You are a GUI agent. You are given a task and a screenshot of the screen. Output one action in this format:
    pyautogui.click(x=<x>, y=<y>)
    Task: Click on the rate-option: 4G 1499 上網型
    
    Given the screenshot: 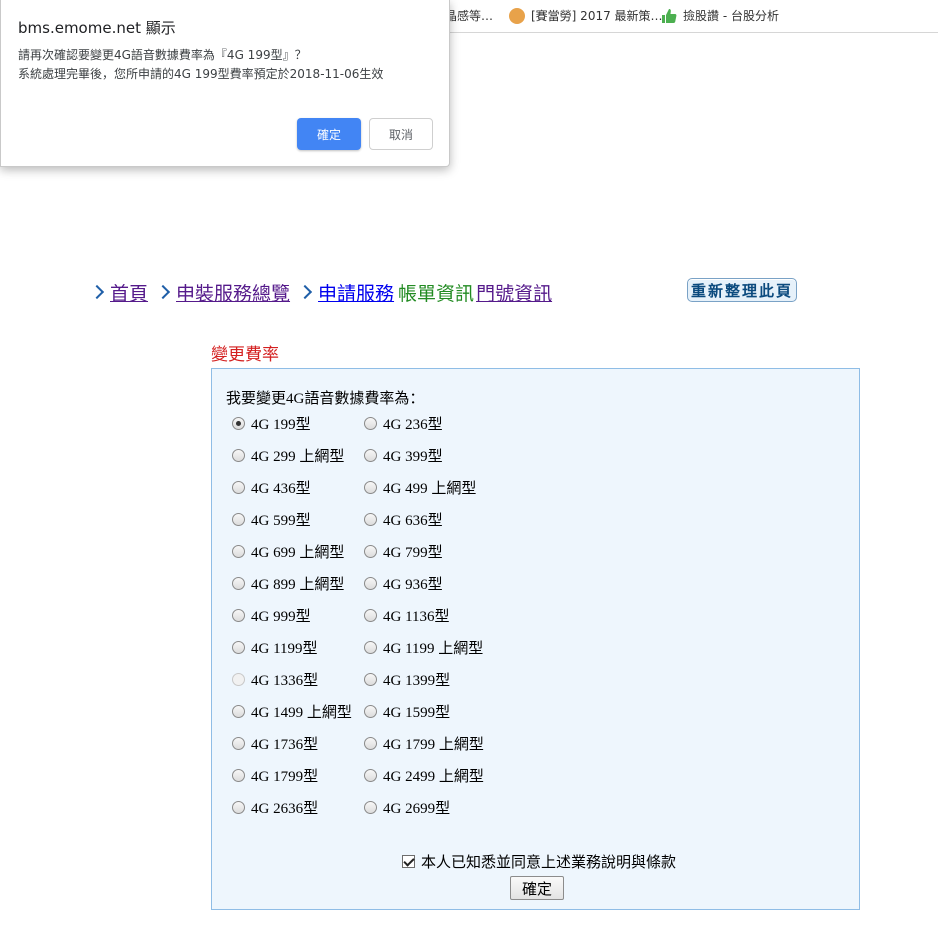 What is the action you would take?
    pyautogui.click(x=298, y=719)
    